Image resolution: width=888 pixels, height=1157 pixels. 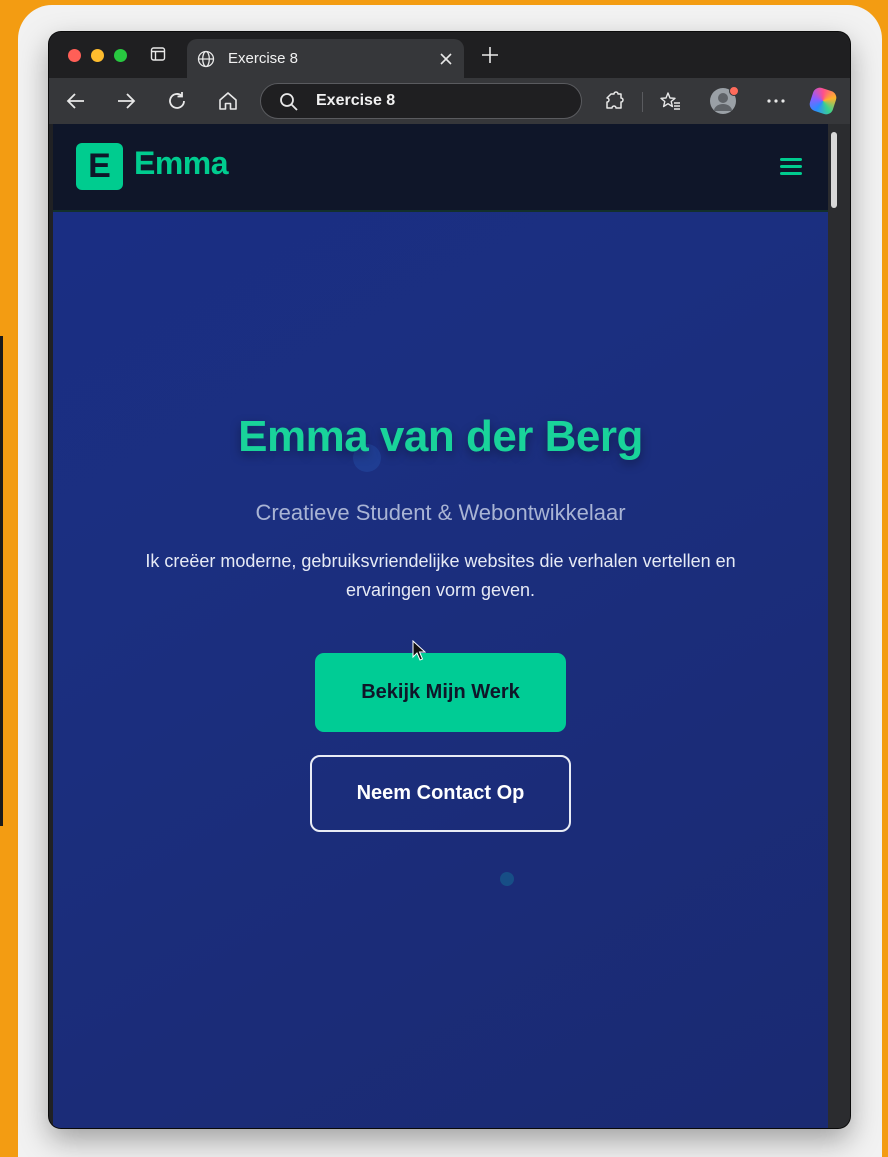 What do you see at coordinates (776, 101) in the screenshot?
I see `more-icon` at bounding box center [776, 101].